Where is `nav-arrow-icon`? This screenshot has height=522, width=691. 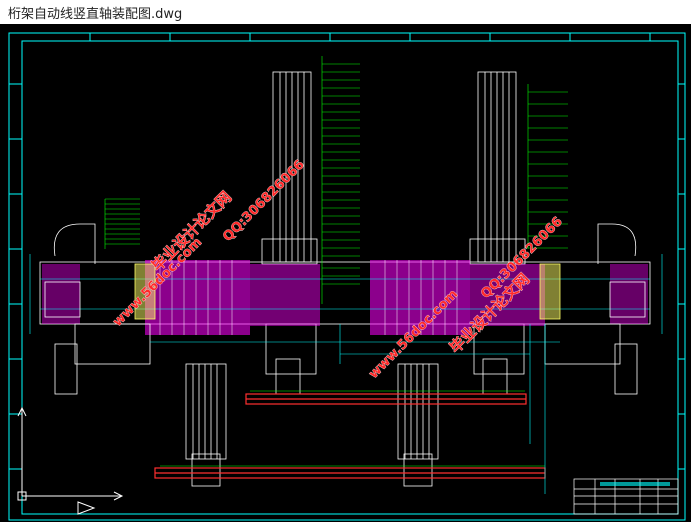
nav-arrow-icon is located at coordinates (86, 508).